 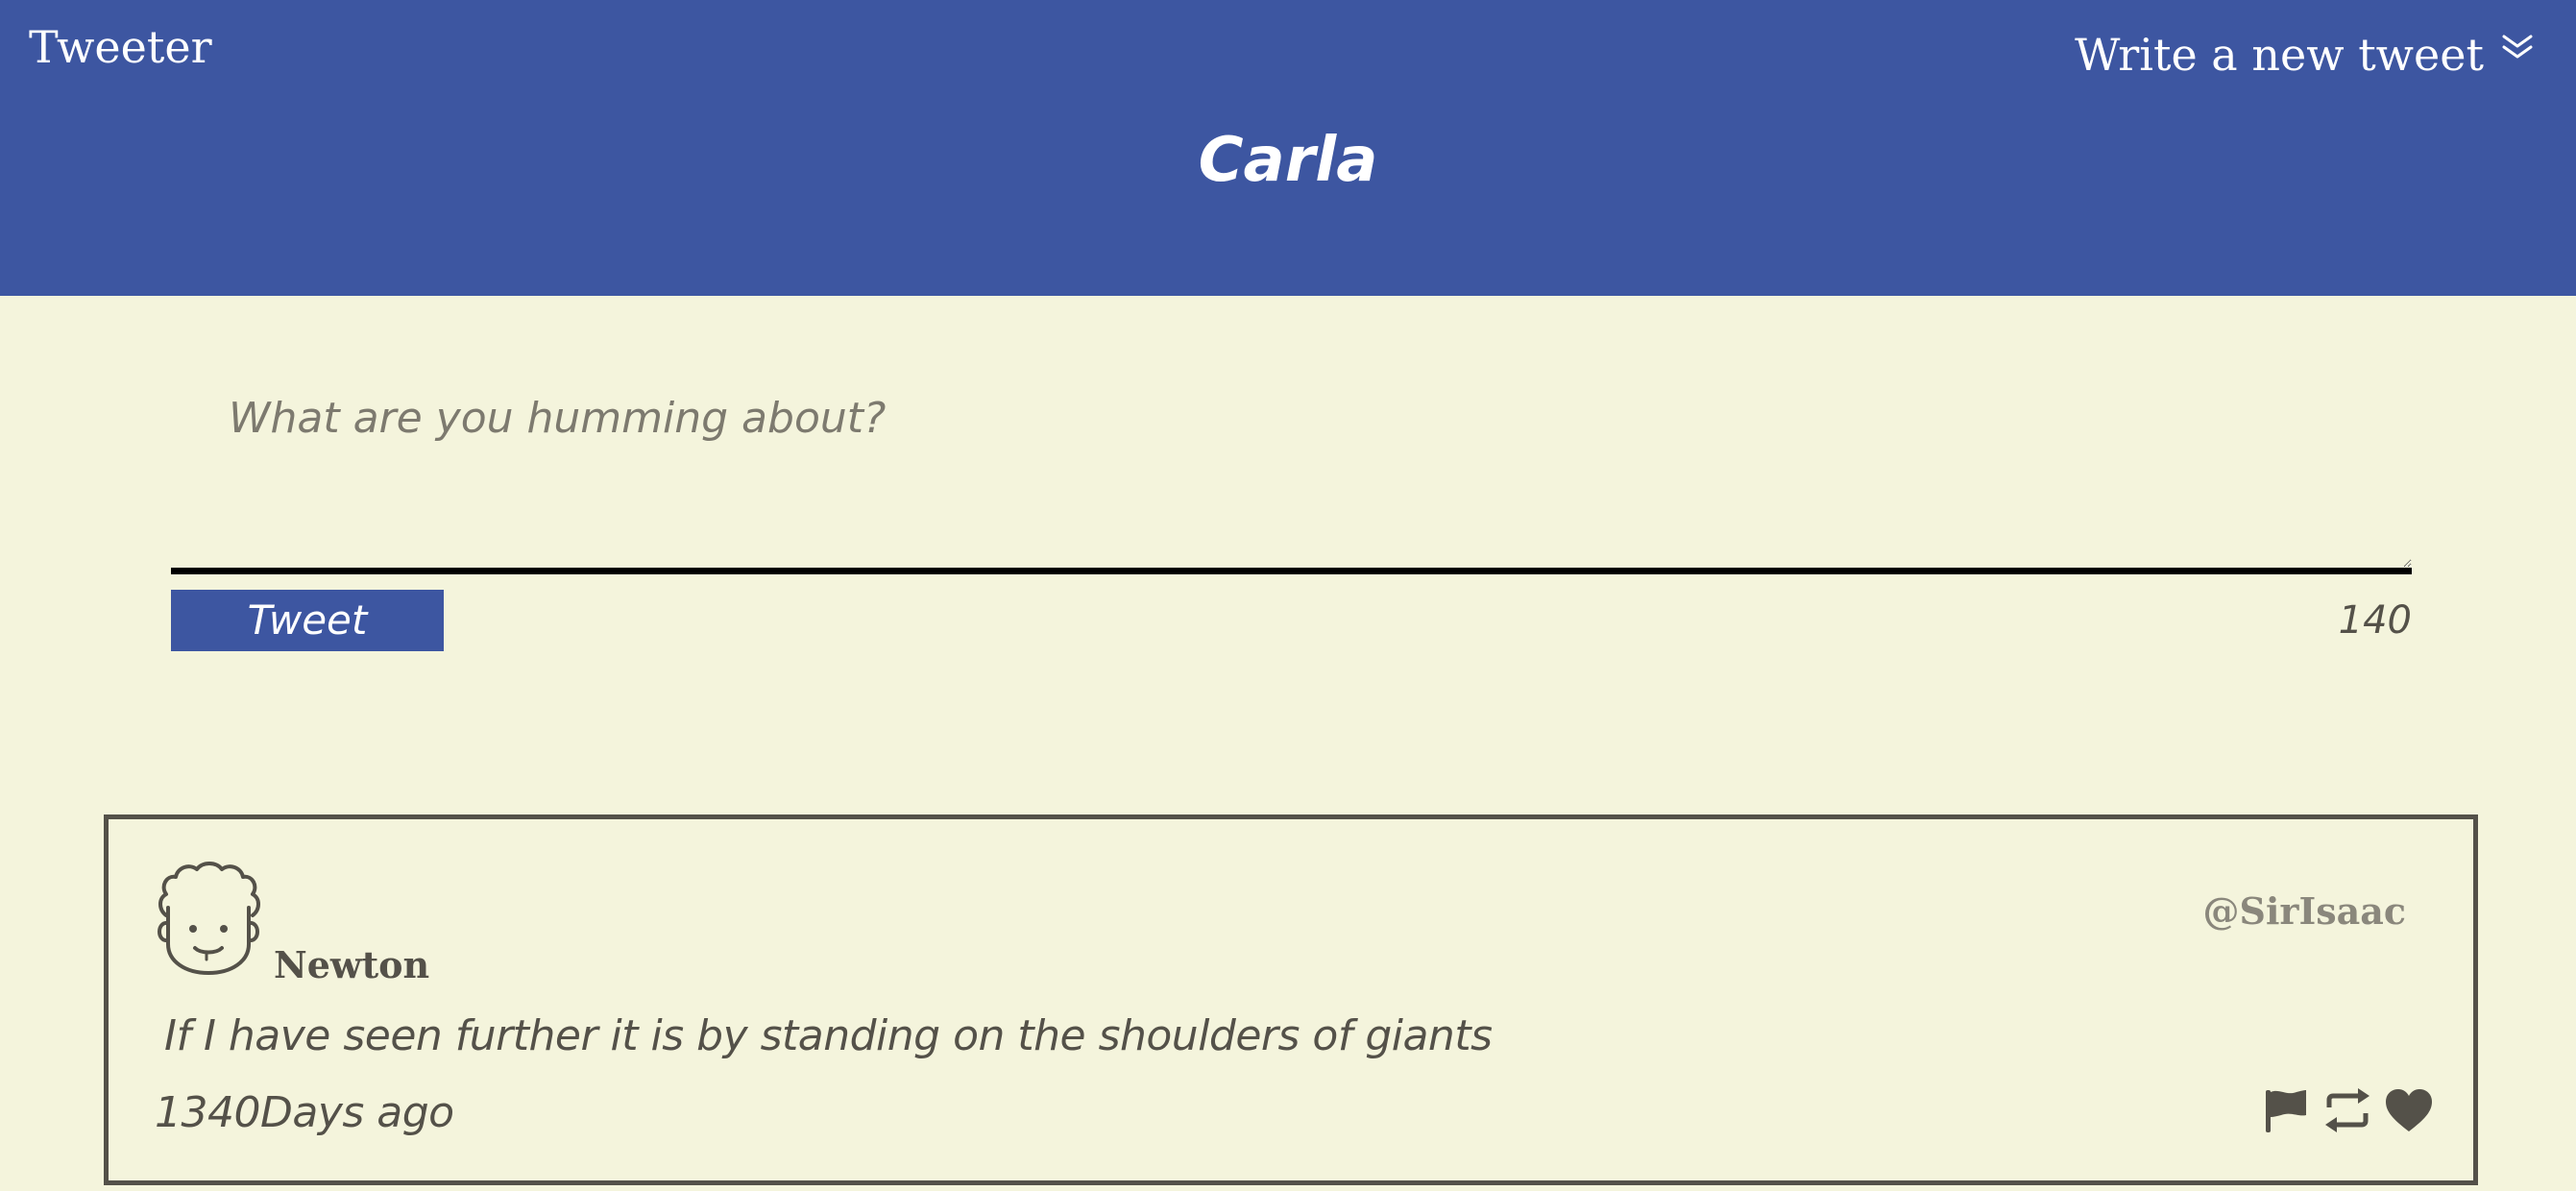 I want to click on tweet-actions, so click(x=2347, y=1110).